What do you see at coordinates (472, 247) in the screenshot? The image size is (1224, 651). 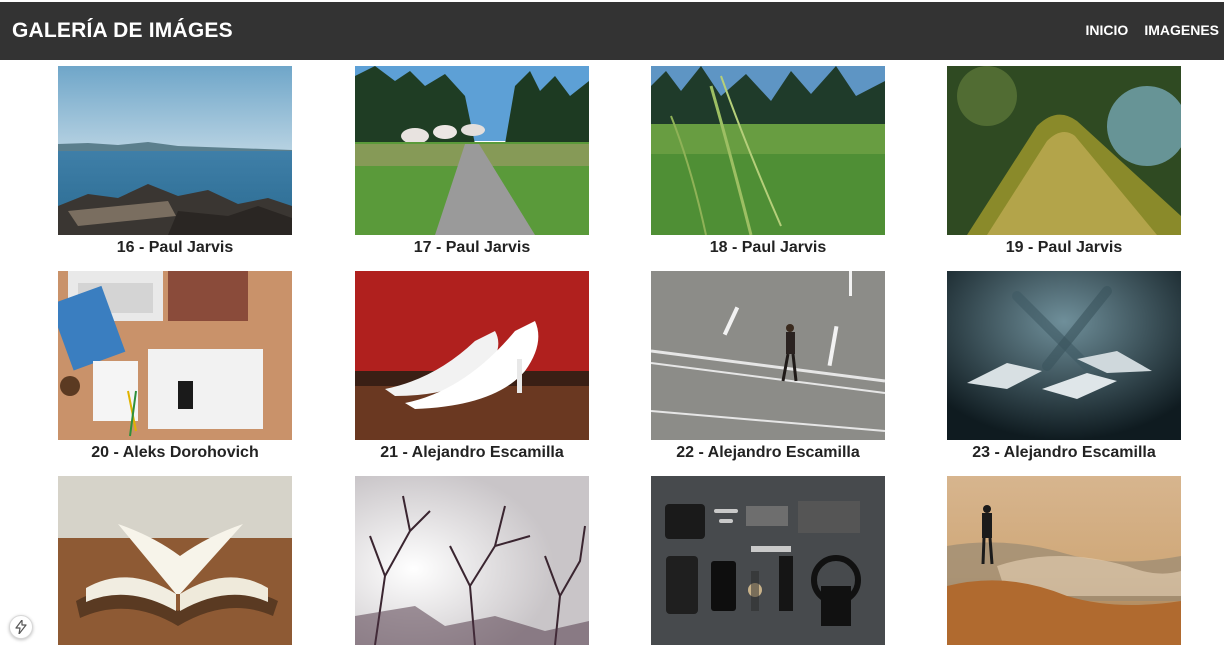 I see `photo-caption: 17 - Paul Jarvis` at bounding box center [472, 247].